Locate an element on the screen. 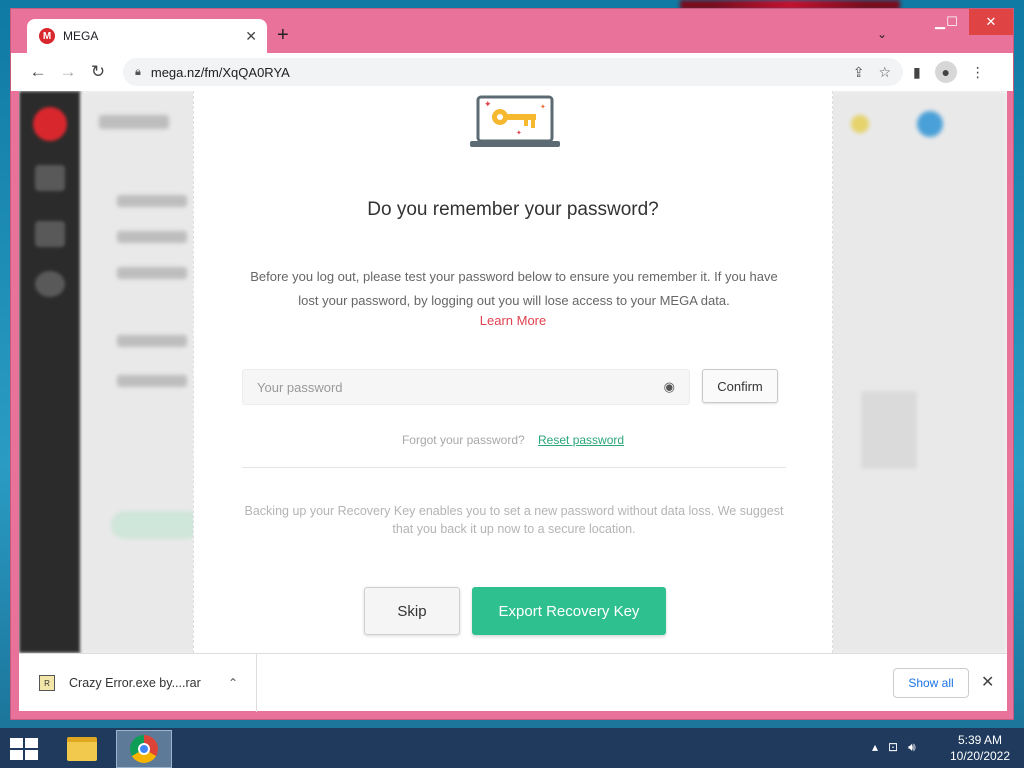 This screenshot has width=1024, height=768. clock-date: 10/20/2022 is located at coordinates (980, 756).